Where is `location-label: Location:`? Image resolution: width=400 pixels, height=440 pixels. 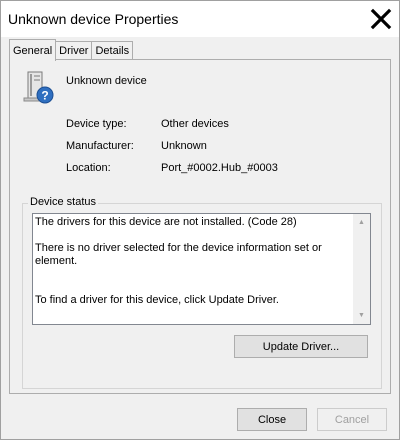 location-label: Location: is located at coordinates (88, 168).